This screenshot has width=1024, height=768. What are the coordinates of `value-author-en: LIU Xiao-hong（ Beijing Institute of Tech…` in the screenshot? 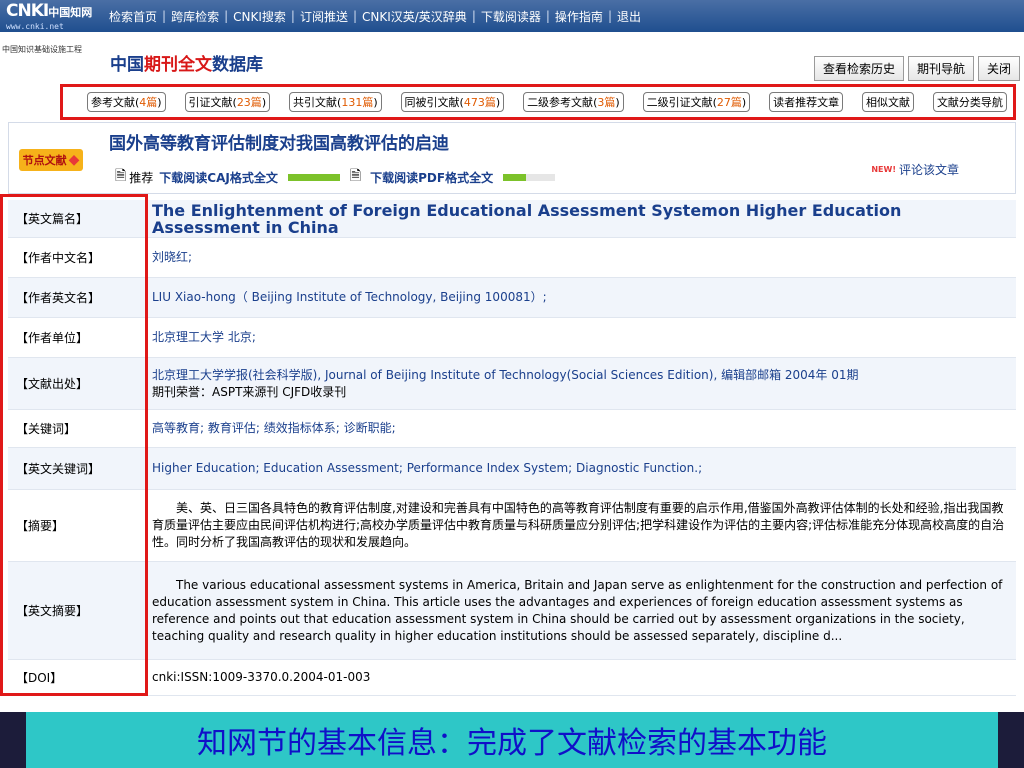 It's located at (582, 297).